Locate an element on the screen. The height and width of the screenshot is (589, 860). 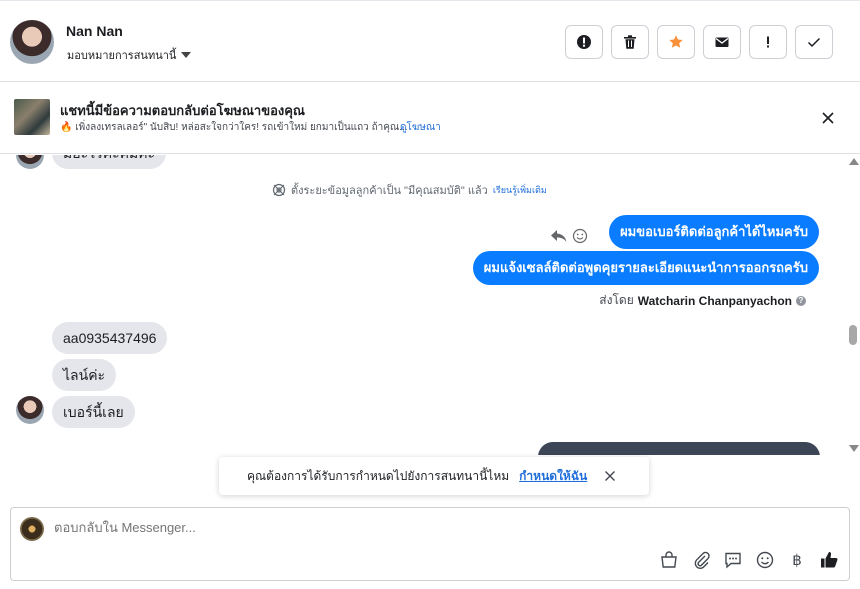
assign-dropdown: มอบหมายการสนทนานี้ is located at coordinates (129, 55).